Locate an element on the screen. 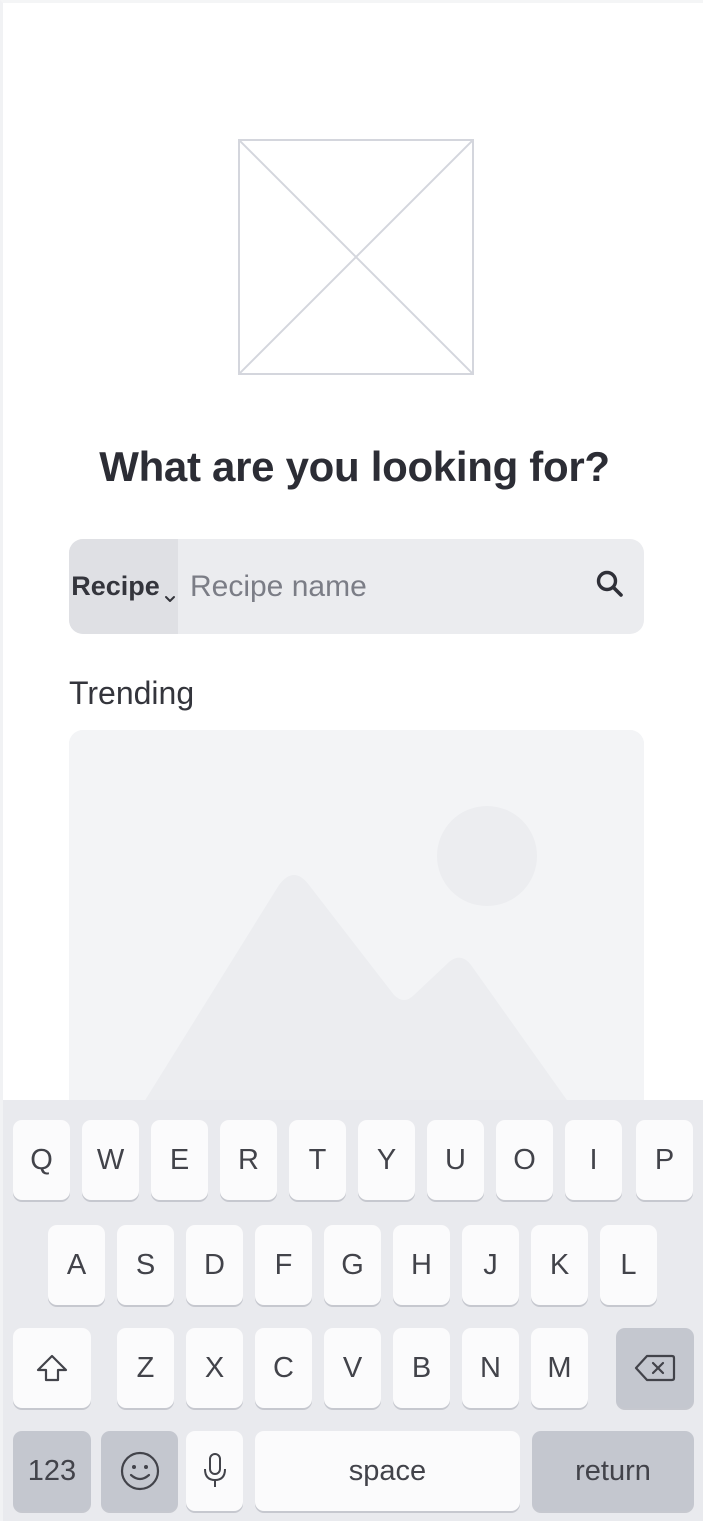 This screenshot has height=1521, width=703. key-v: V is located at coordinates (352, 1368).